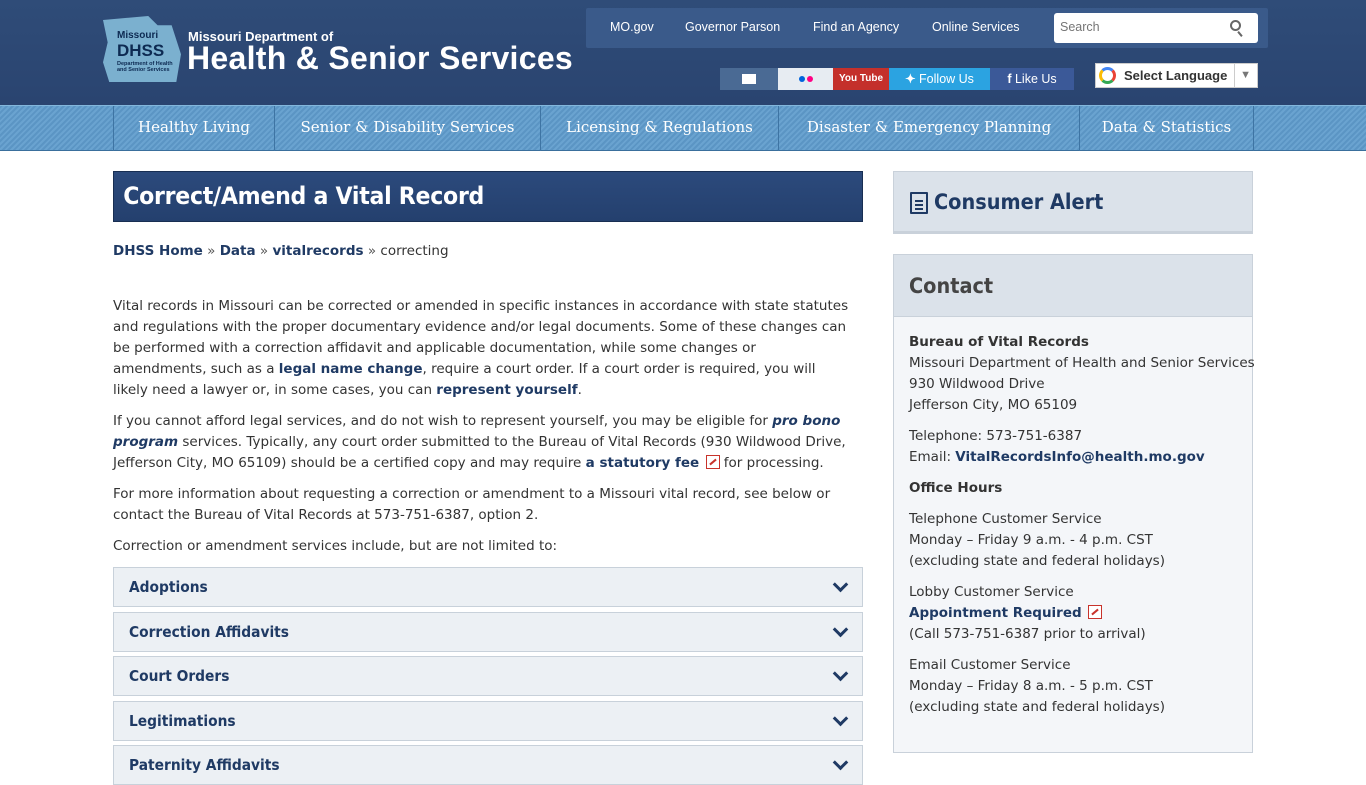 This screenshot has height=785, width=1366. I want to click on flickr-icon, so click(801, 79).